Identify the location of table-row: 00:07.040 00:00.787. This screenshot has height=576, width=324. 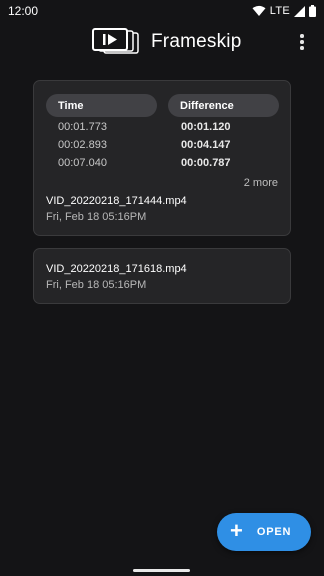
(163, 166).